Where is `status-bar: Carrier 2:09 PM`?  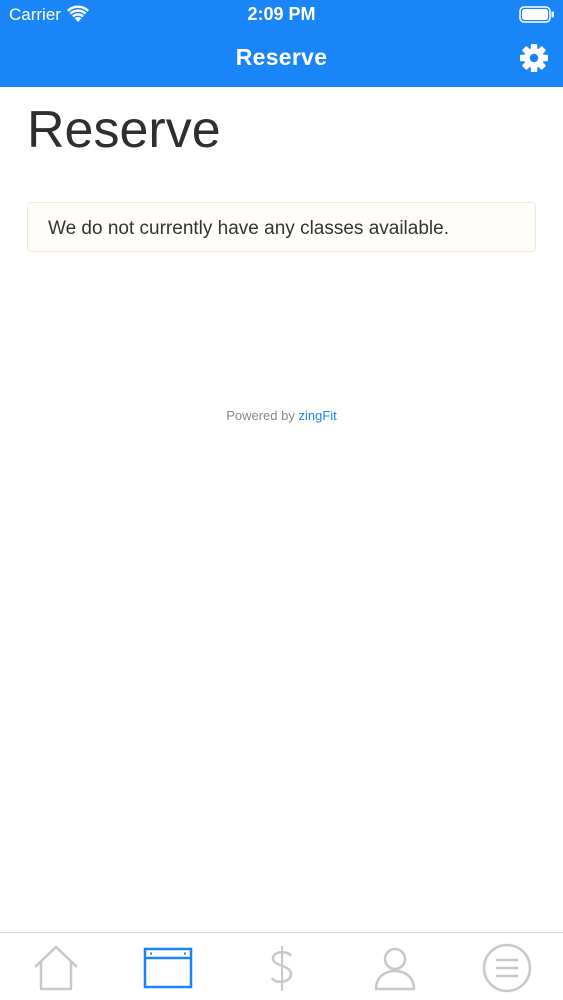 status-bar: Carrier 2:09 PM is located at coordinates (281, 15).